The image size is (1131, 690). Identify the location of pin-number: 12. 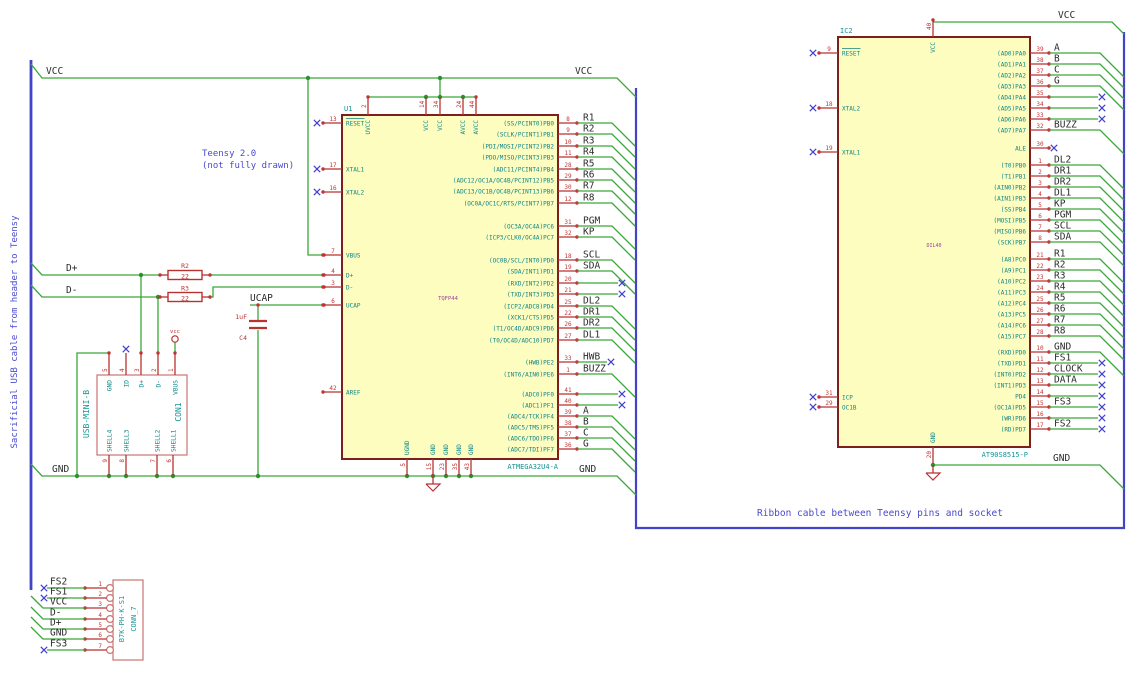
(568, 199).